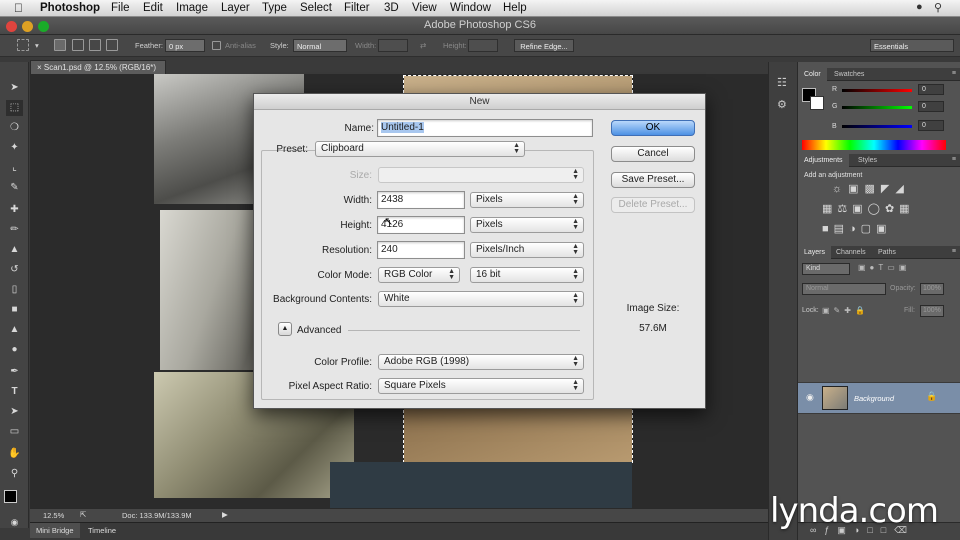 The width and height of the screenshot is (960, 540). What do you see at coordinates (216, 45) in the screenshot?
I see `antialias-checkbox` at bounding box center [216, 45].